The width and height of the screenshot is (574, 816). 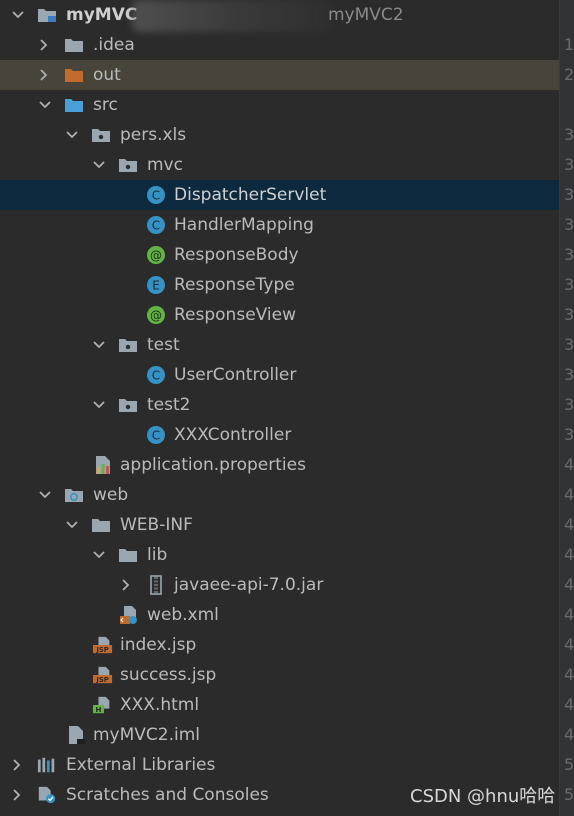 What do you see at coordinates (279, 645) in the screenshot?
I see `tree-row-index-jsp: JSP index.jsp` at bounding box center [279, 645].